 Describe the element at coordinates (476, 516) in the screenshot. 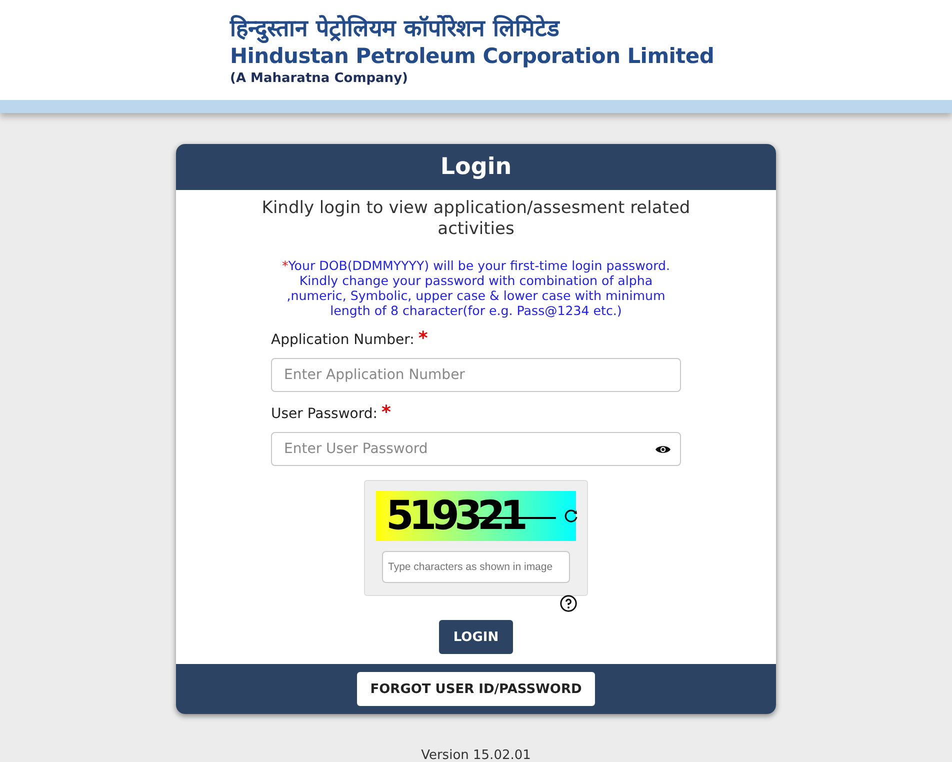

I see `captcha-image: 519321` at that location.